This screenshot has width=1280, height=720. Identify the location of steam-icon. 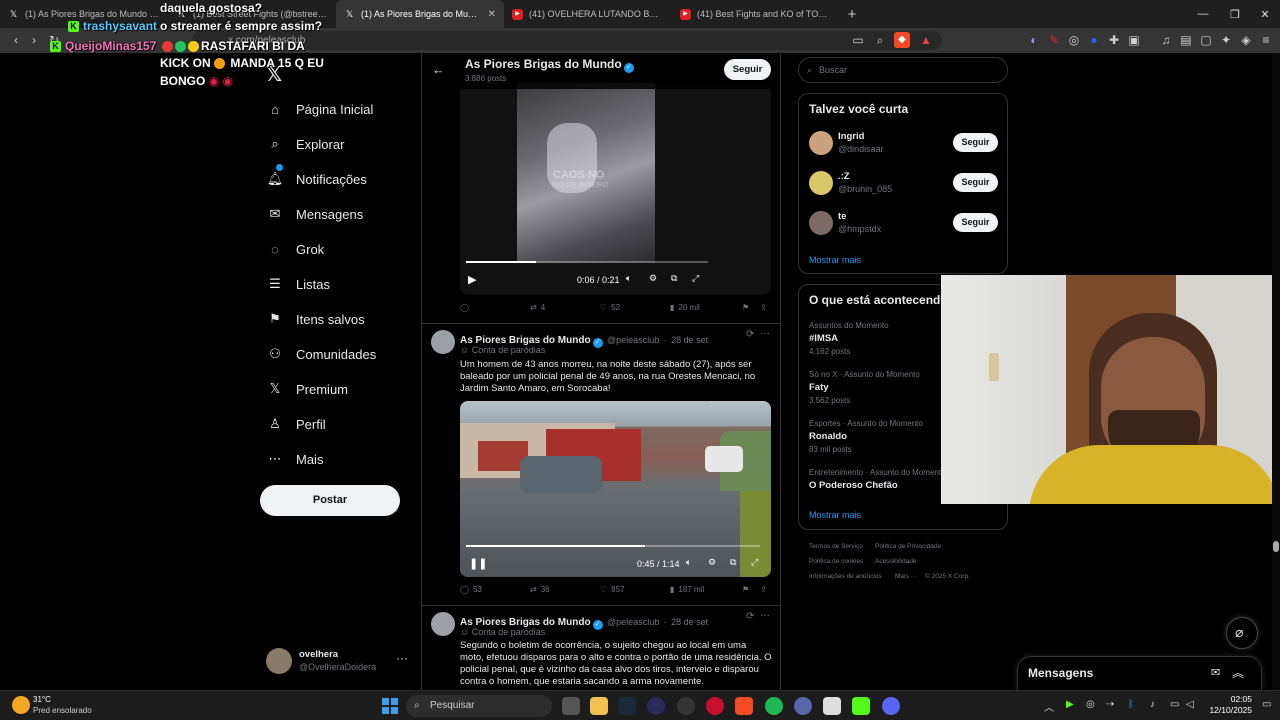
(627, 706).